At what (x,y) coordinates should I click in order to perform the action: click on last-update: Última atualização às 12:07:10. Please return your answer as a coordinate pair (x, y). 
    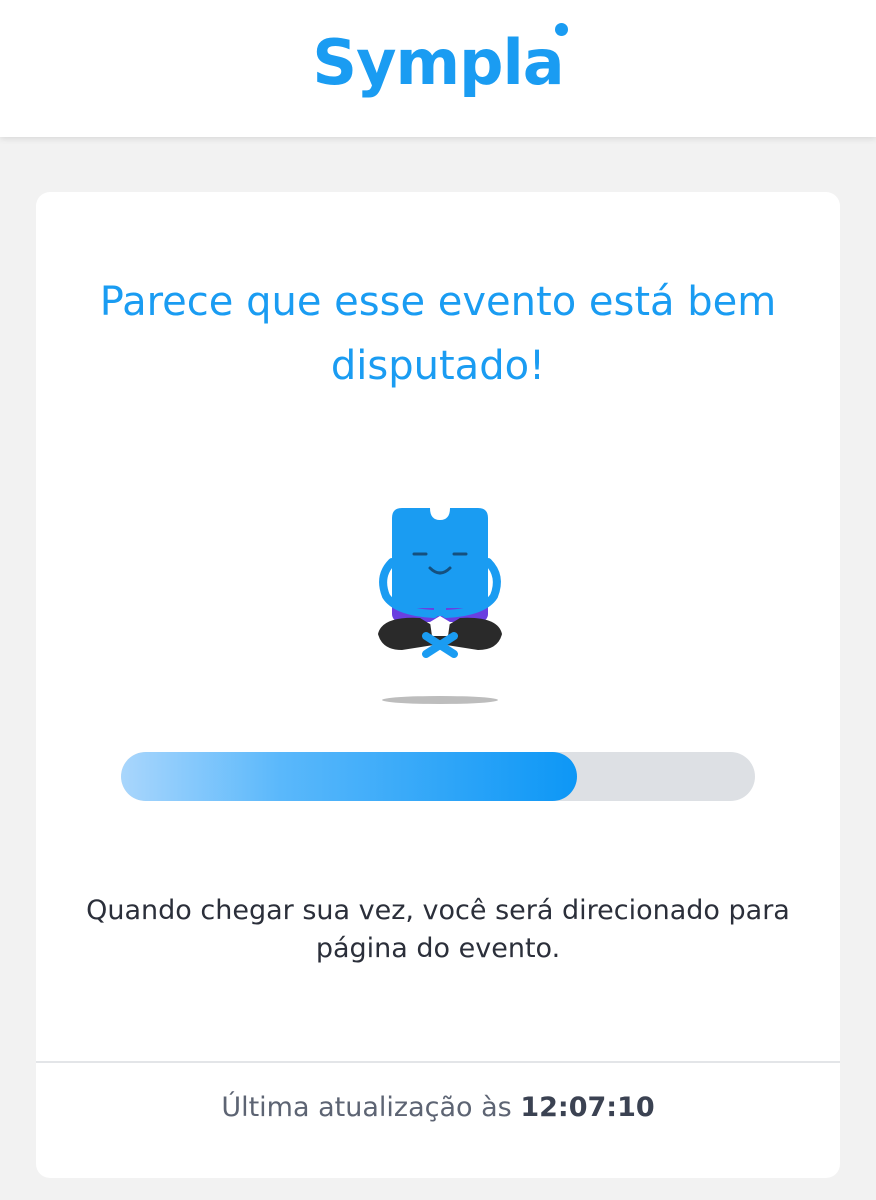
    Looking at the image, I should click on (438, 1107).